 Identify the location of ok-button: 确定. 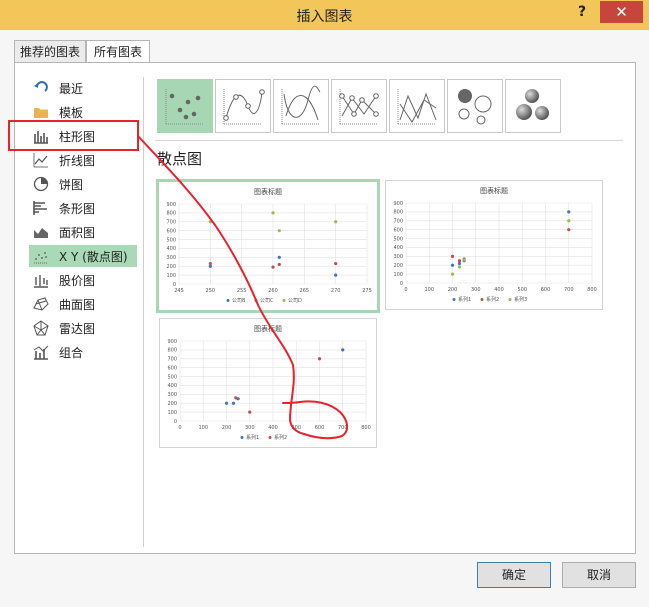
(514, 575).